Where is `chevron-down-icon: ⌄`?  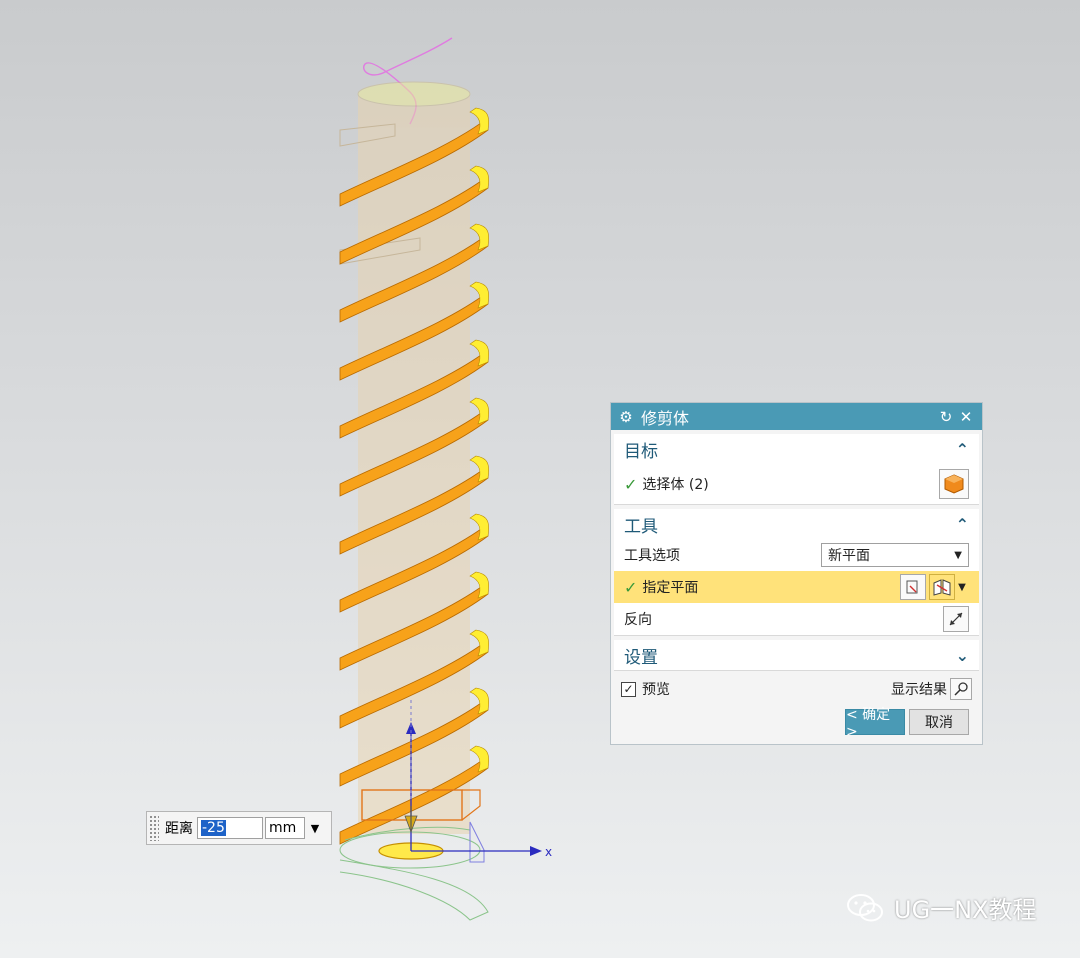 chevron-down-icon: ⌄ is located at coordinates (962, 655).